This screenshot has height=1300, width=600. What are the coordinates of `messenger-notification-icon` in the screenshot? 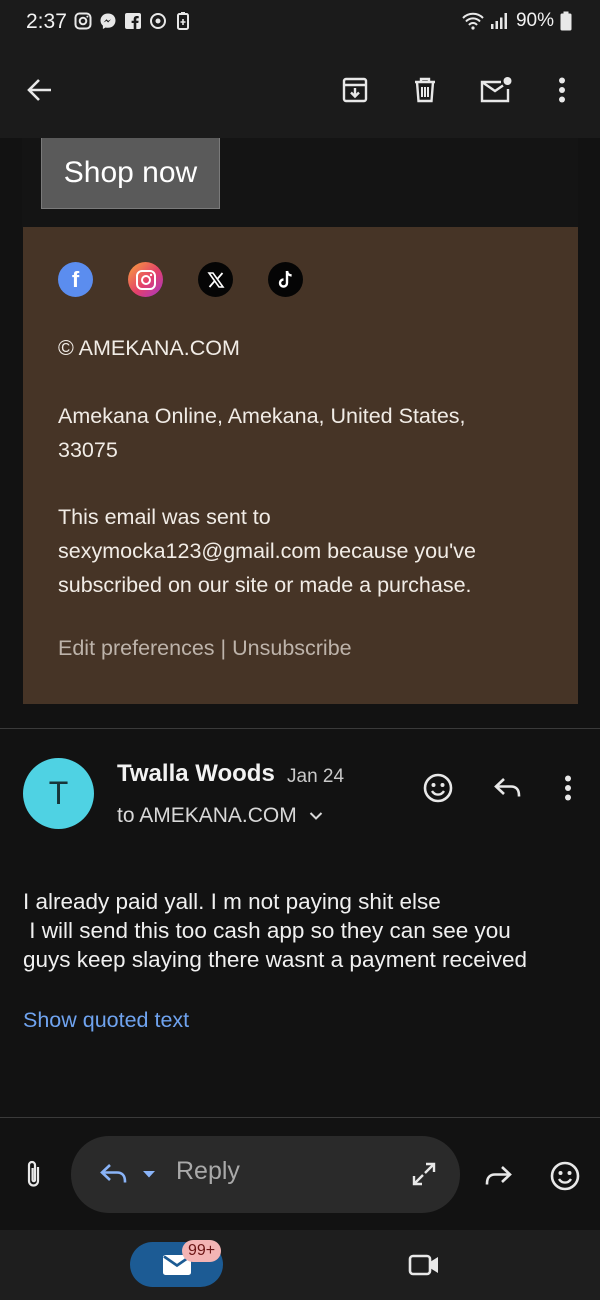 It's located at (108, 21).